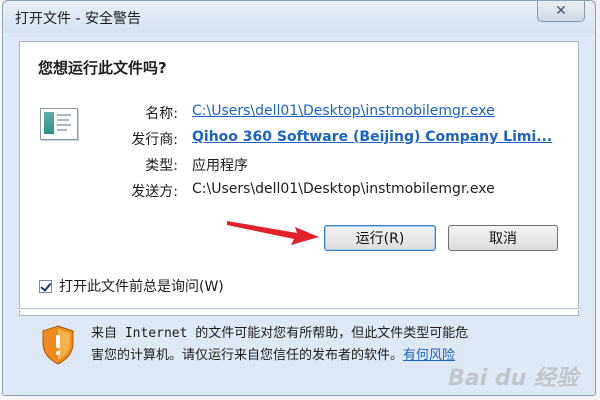 The image size is (600, 400). What do you see at coordinates (45, 286) in the screenshot?
I see `always-ask-checkbox` at bounding box center [45, 286].